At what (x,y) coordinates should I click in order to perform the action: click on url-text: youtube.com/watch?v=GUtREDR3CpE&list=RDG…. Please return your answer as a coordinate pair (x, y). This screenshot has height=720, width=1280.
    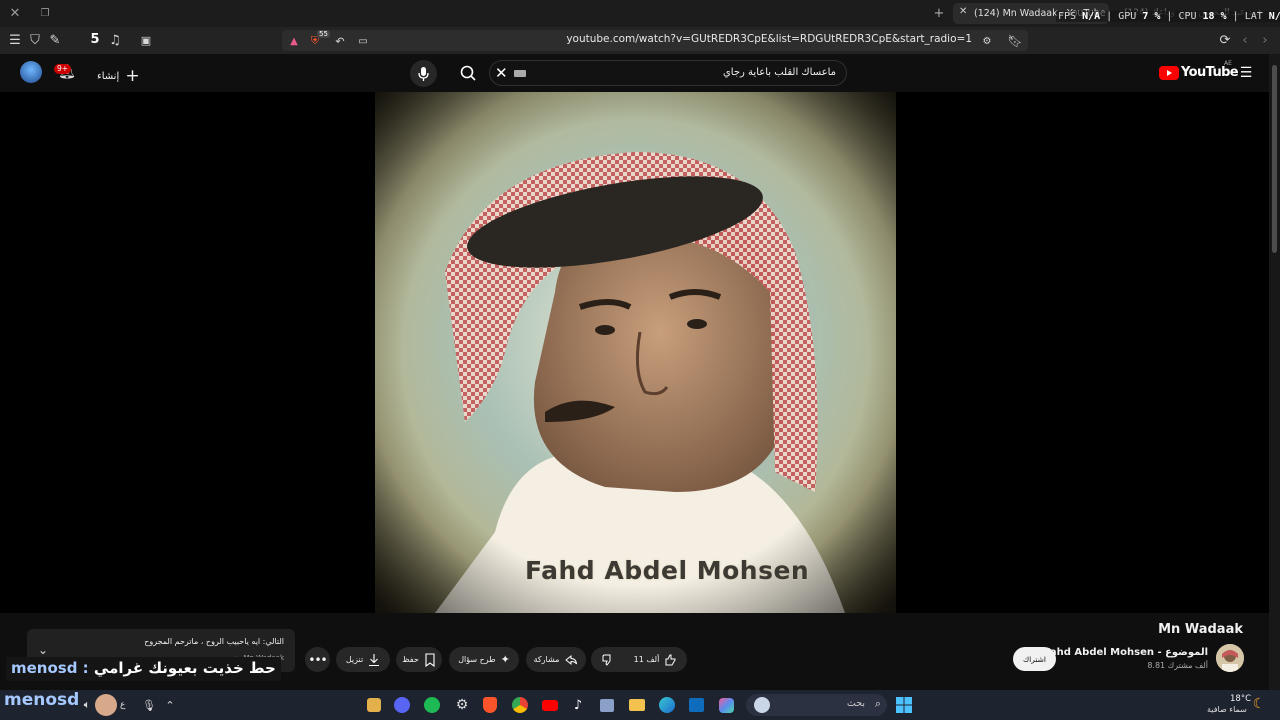
    Looking at the image, I should click on (769, 39).